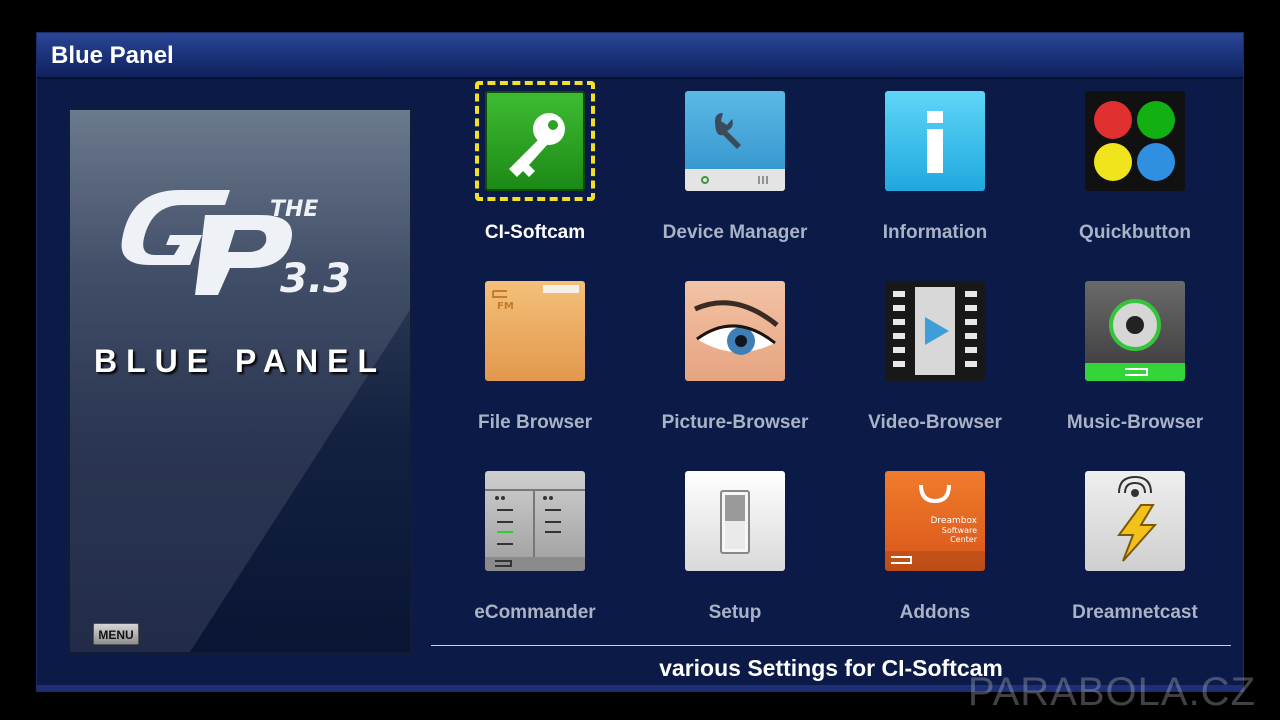 The height and width of the screenshot is (720, 1280). Describe the element at coordinates (236, 246) in the screenshot. I see `gp-logo-icon: THE 3.3` at that location.